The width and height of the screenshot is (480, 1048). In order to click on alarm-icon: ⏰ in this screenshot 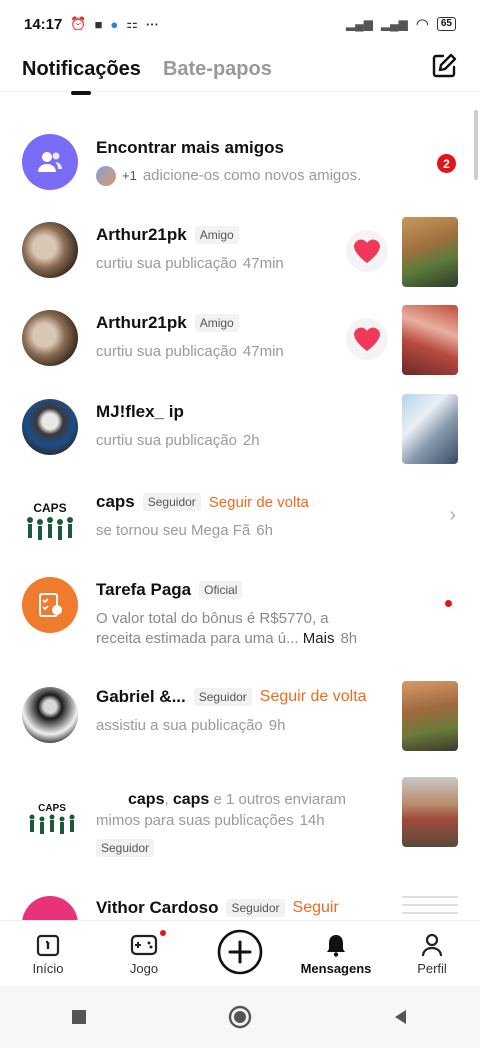, I will do `click(78, 23)`.